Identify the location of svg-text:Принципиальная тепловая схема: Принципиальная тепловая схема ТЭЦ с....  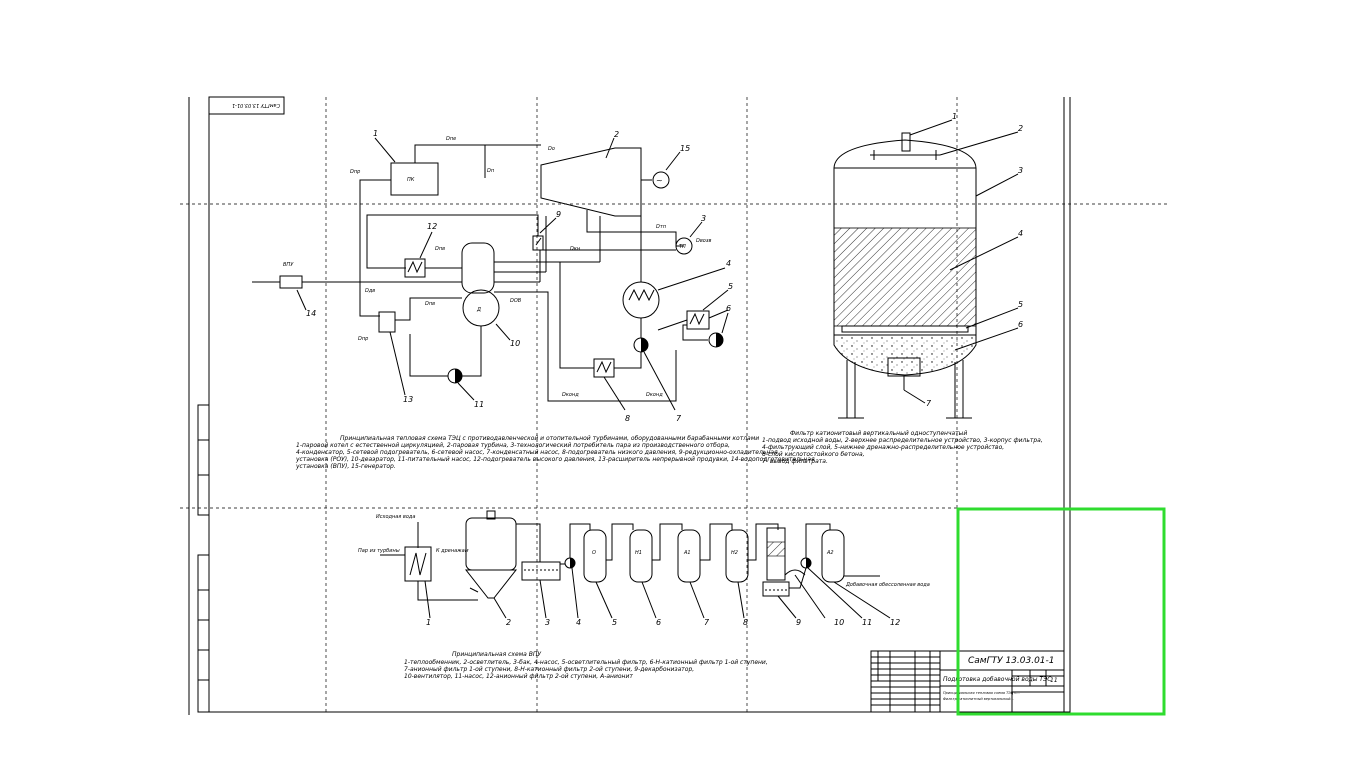
(981, 693).